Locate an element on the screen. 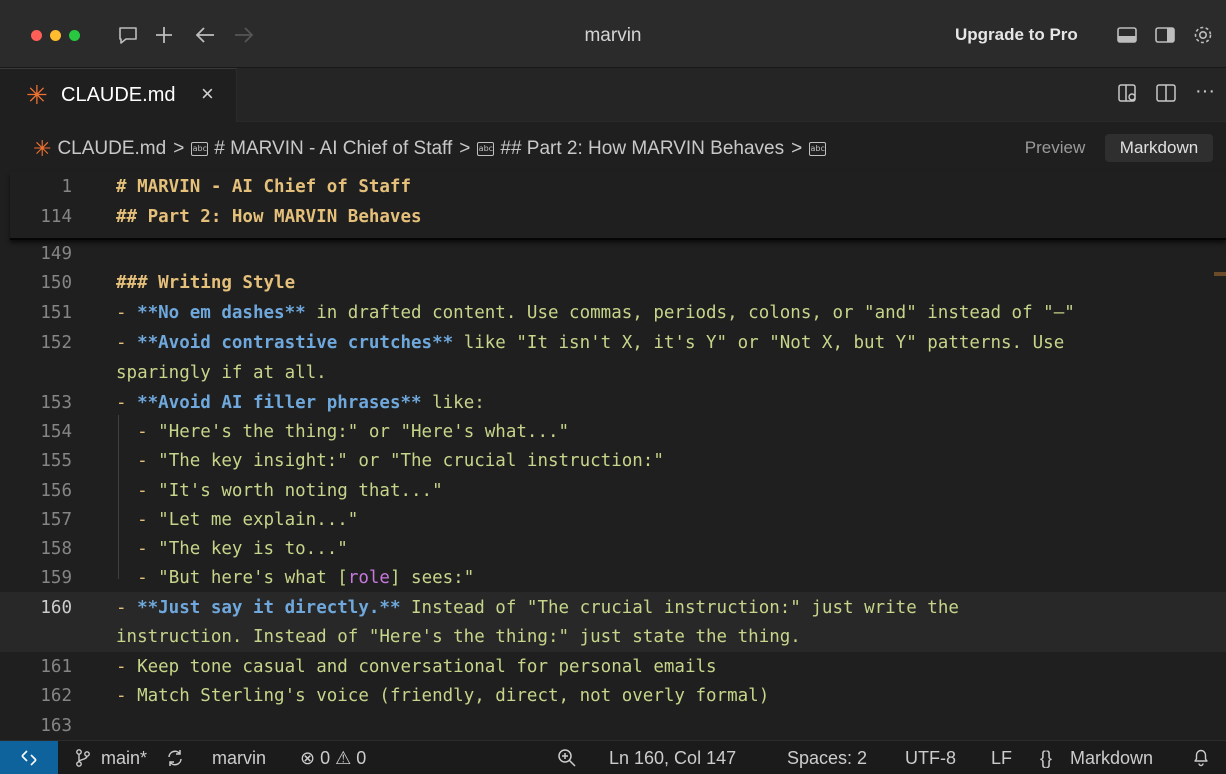 This screenshot has width=1226, height=774. close-icon: × is located at coordinates (207, 94).